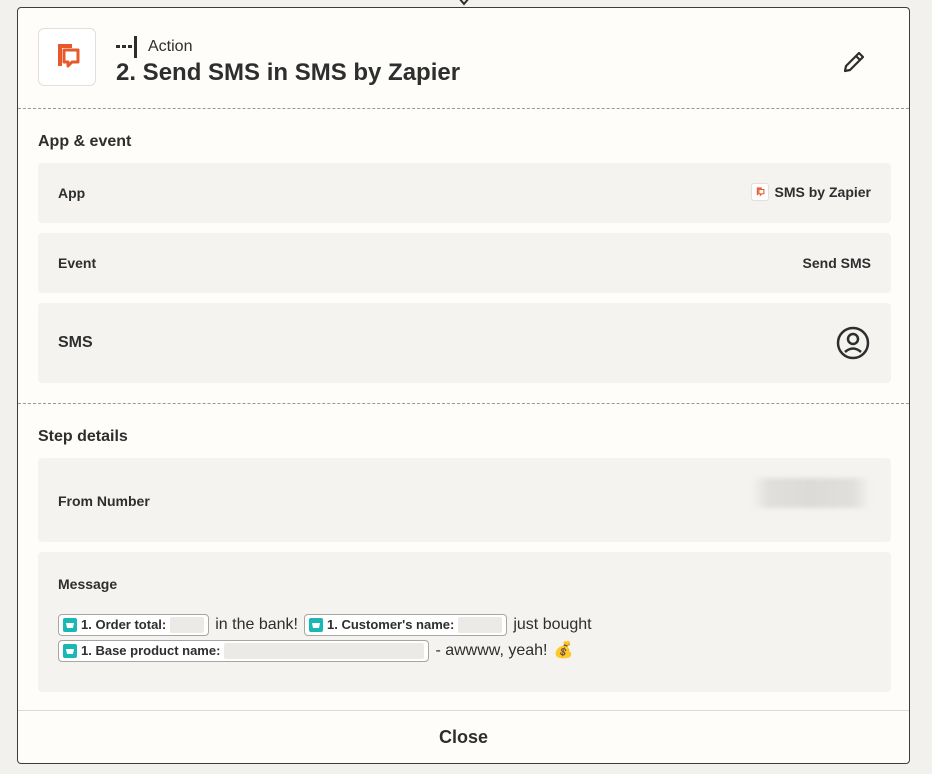 The width and height of the screenshot is (932, 774). I want to click on money-bag-emoji: 💰, so click(563, 650).